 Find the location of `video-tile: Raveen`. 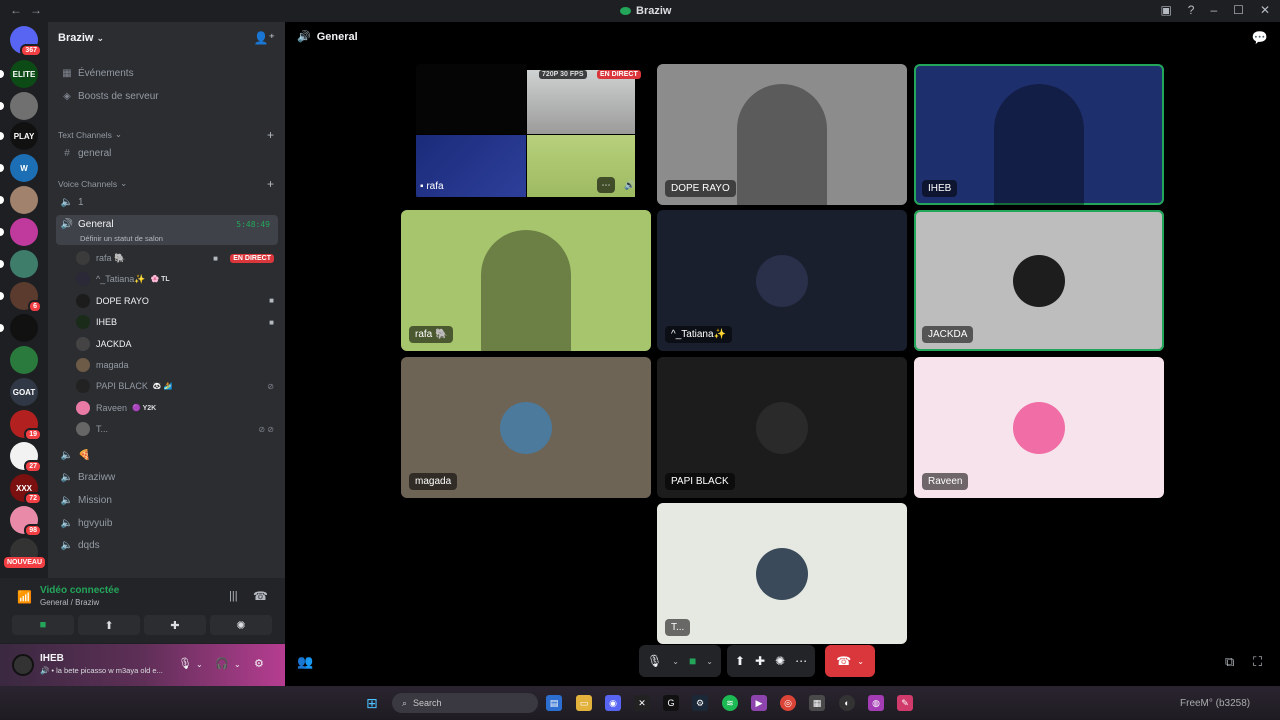

video-tile: Raveen is located at coordinates (1039, 427).